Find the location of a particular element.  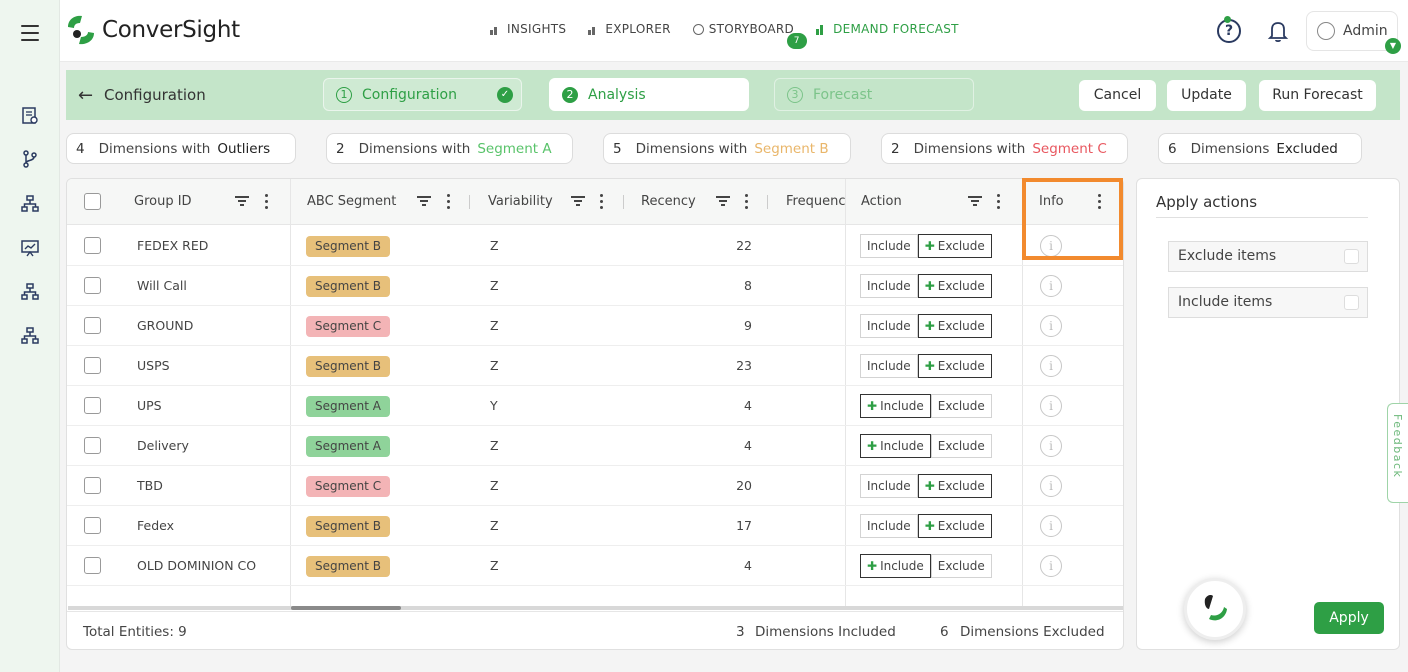

include-items-option: Include items is located at coordinates (1268, 302).